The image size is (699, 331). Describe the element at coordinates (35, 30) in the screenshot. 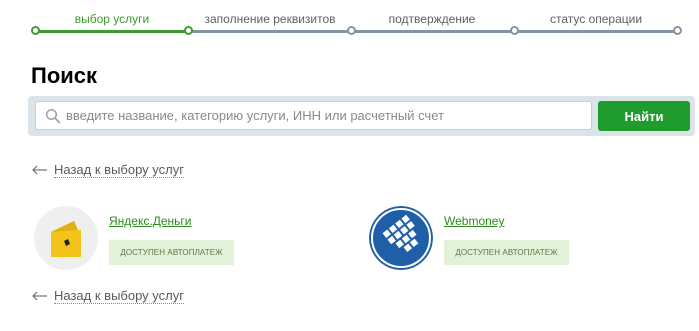

I see `step-node-start` at that location.